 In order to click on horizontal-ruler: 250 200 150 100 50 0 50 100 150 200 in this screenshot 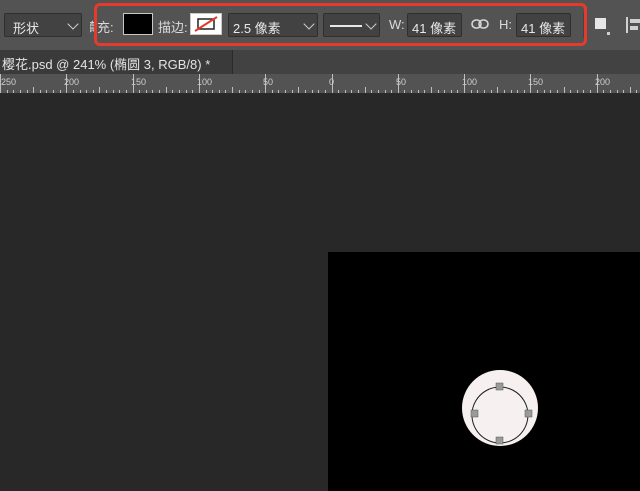, I will do `click(320, 84)`.